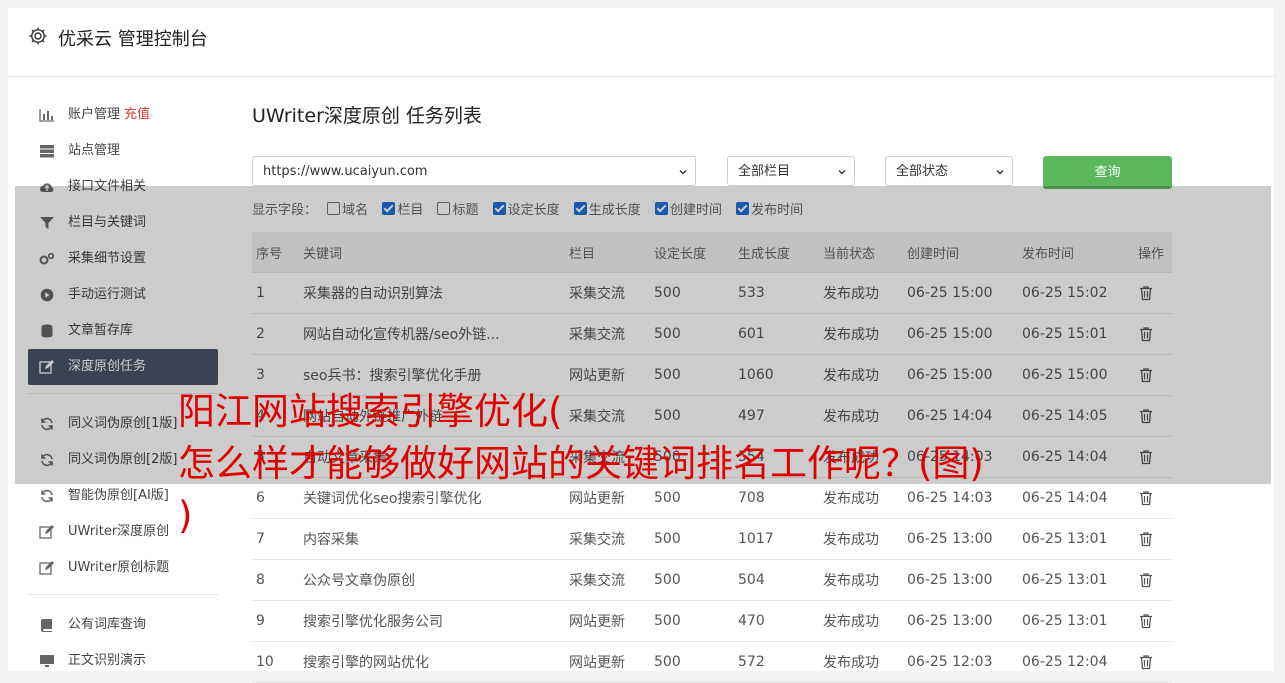 This screenshot has width=1285, height=683. Describe the element at coordinates (370, 411) in the screenshot. I see `headline-line: 阳江网站搜索引擎优化(` at that location.